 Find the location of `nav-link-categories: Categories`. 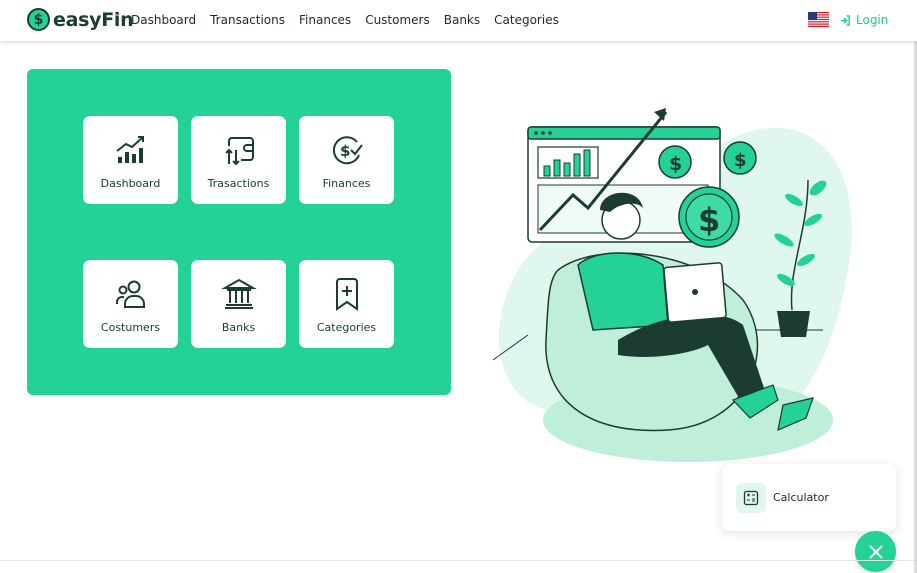

nav-link-categories: Categories is located at coordinates (526, 20).